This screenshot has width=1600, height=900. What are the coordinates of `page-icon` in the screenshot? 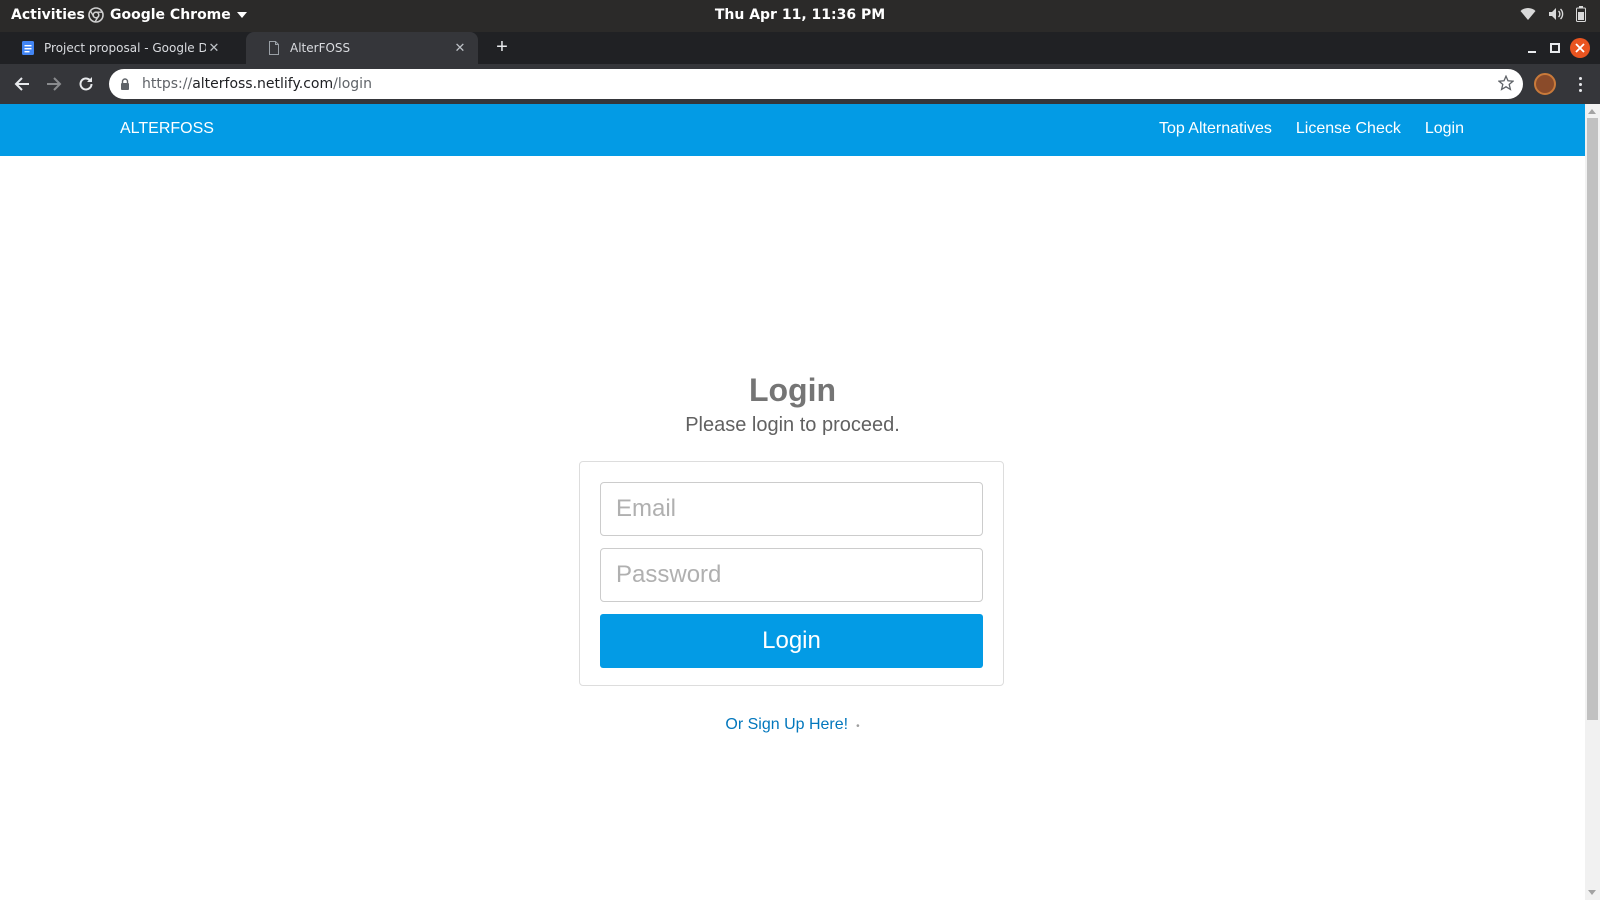 It's located at (274, 48).